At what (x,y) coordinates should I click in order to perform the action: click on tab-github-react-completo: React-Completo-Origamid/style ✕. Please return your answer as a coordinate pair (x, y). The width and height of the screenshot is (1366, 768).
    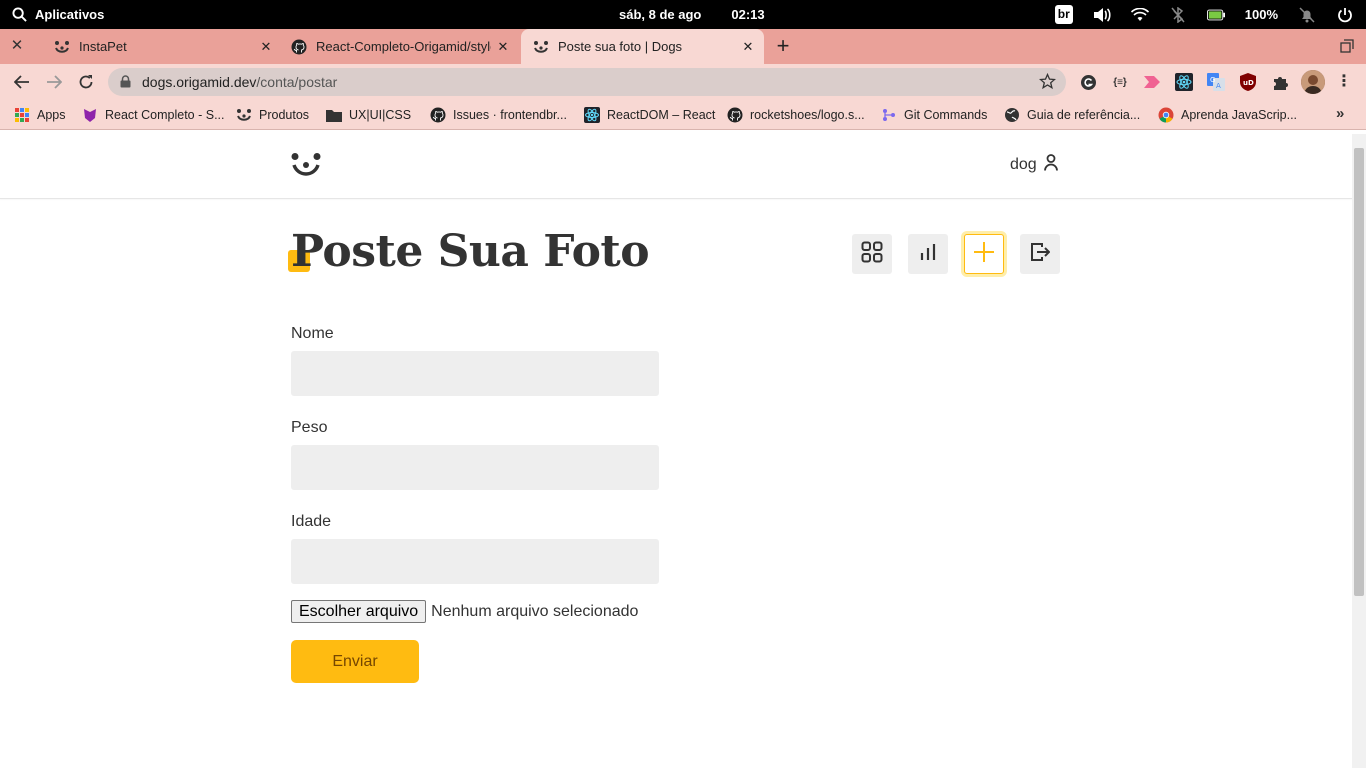
    Looking at the image, I should click on (401, 46).